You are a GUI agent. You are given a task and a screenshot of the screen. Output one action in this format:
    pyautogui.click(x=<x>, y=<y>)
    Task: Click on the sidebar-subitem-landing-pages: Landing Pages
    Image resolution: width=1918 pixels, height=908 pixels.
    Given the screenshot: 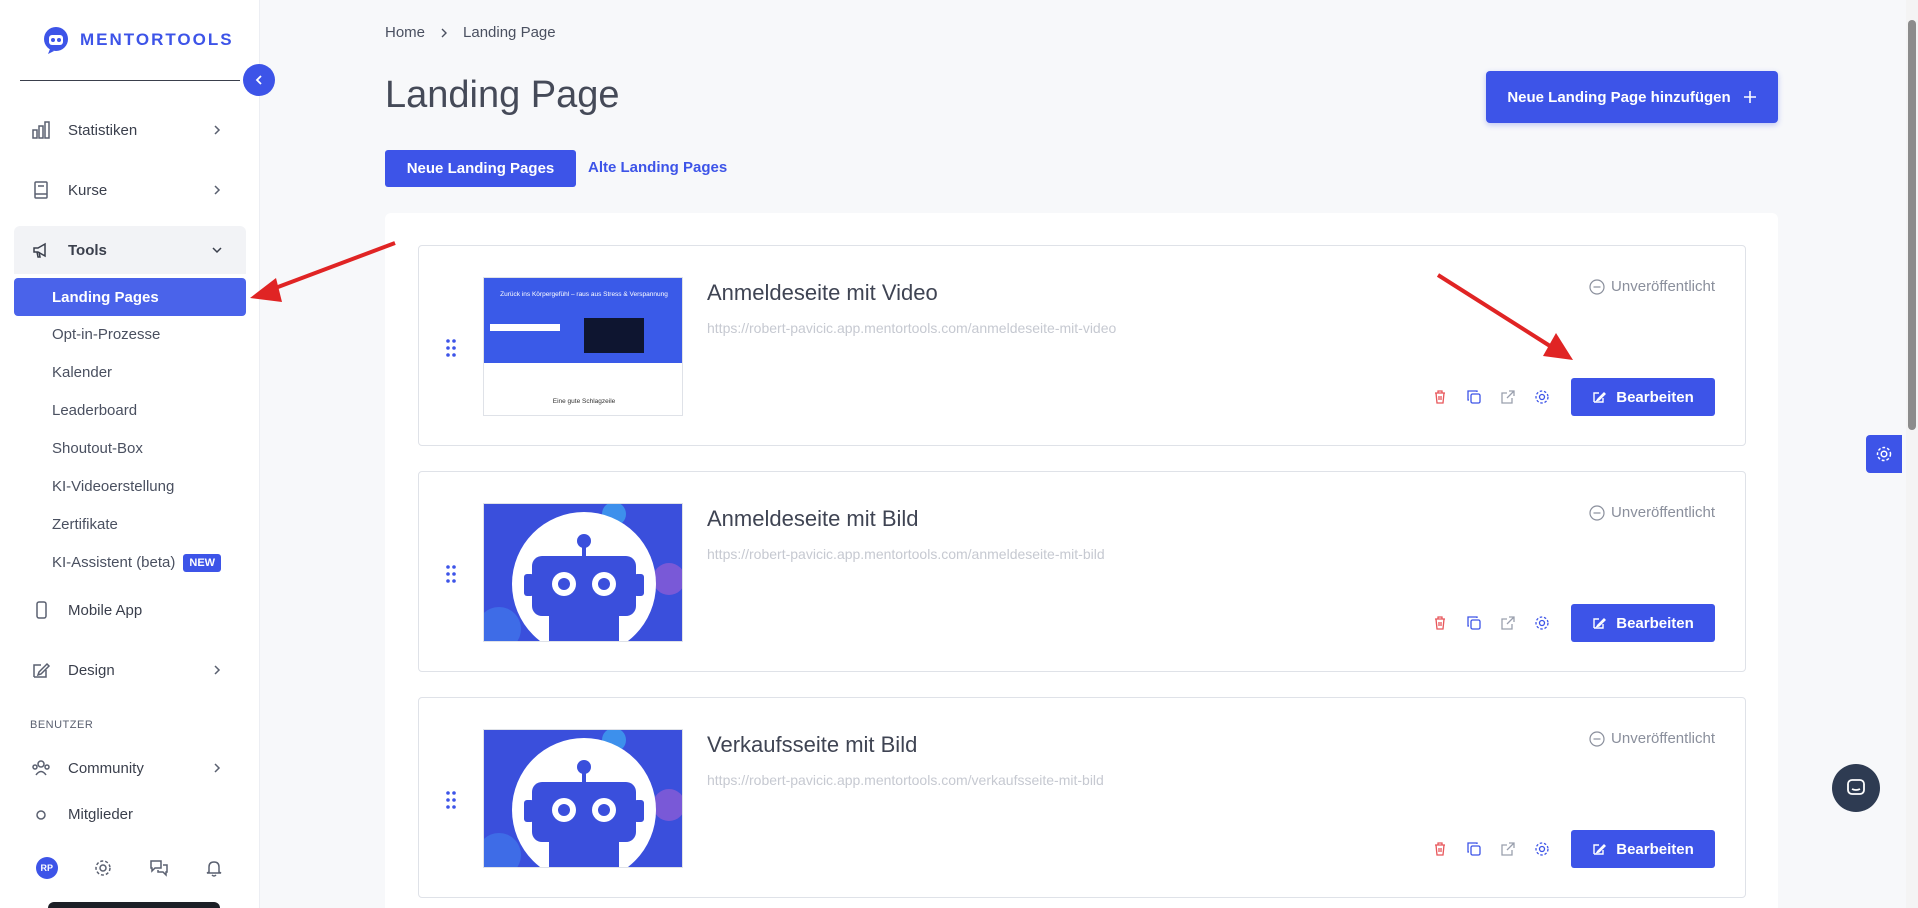 What is the action you would take?
    pyautogui.click(x=130, y=297)
    